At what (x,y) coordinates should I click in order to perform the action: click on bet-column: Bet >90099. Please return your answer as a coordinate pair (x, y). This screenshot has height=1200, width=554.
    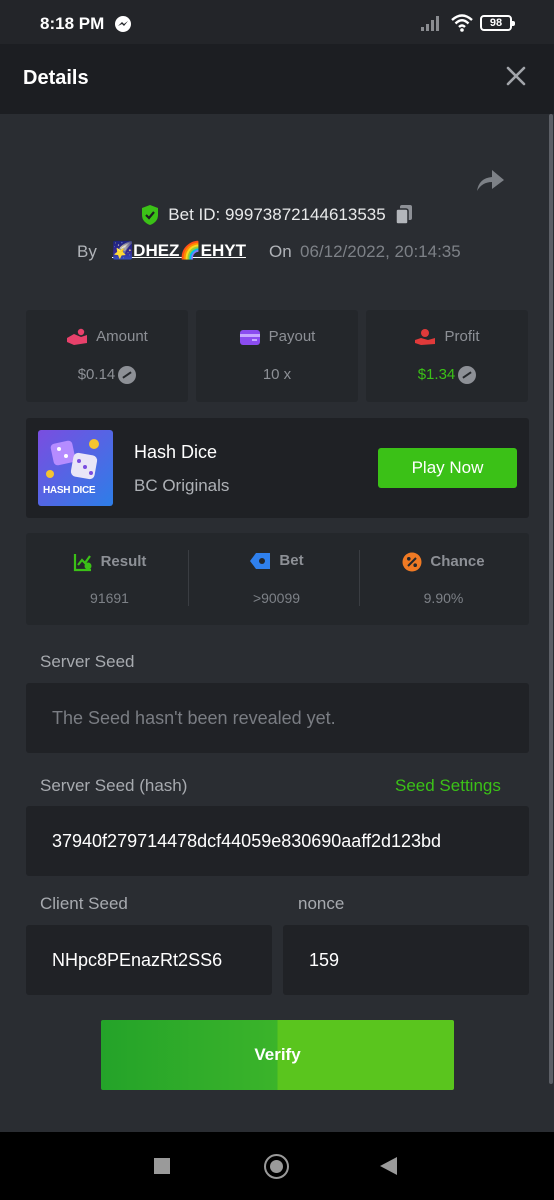
    Looking at the image, I should click on (276, 579).